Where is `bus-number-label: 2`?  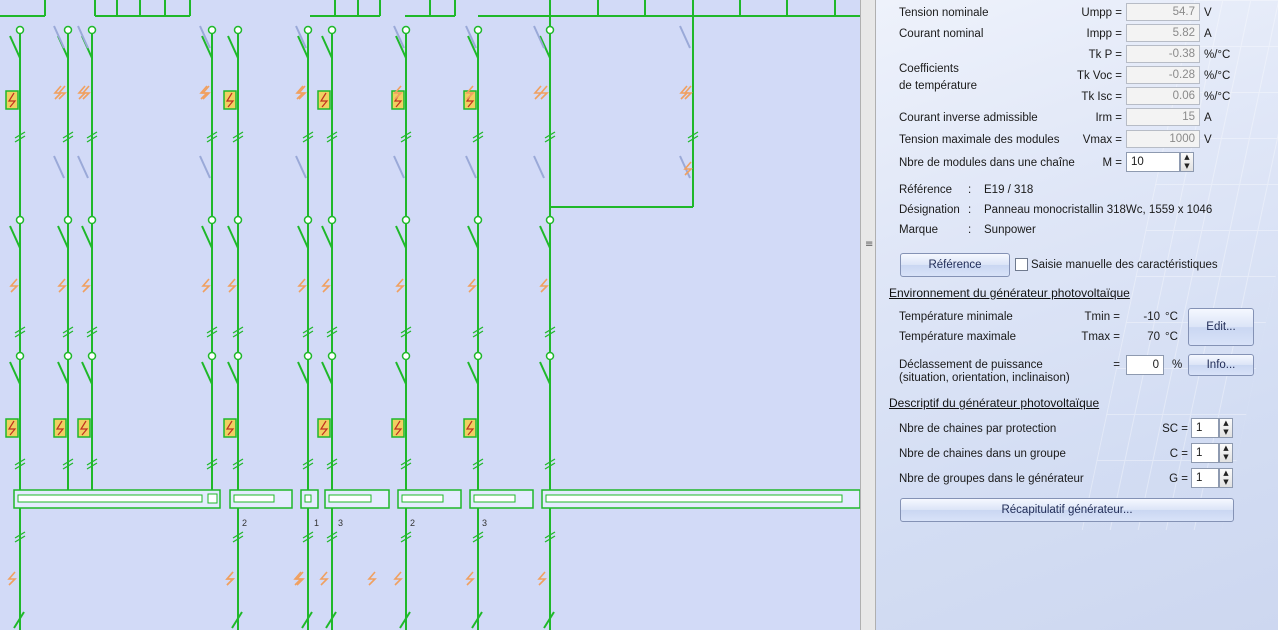 bus-number-label: 2 is located at coordinates (412, 523).